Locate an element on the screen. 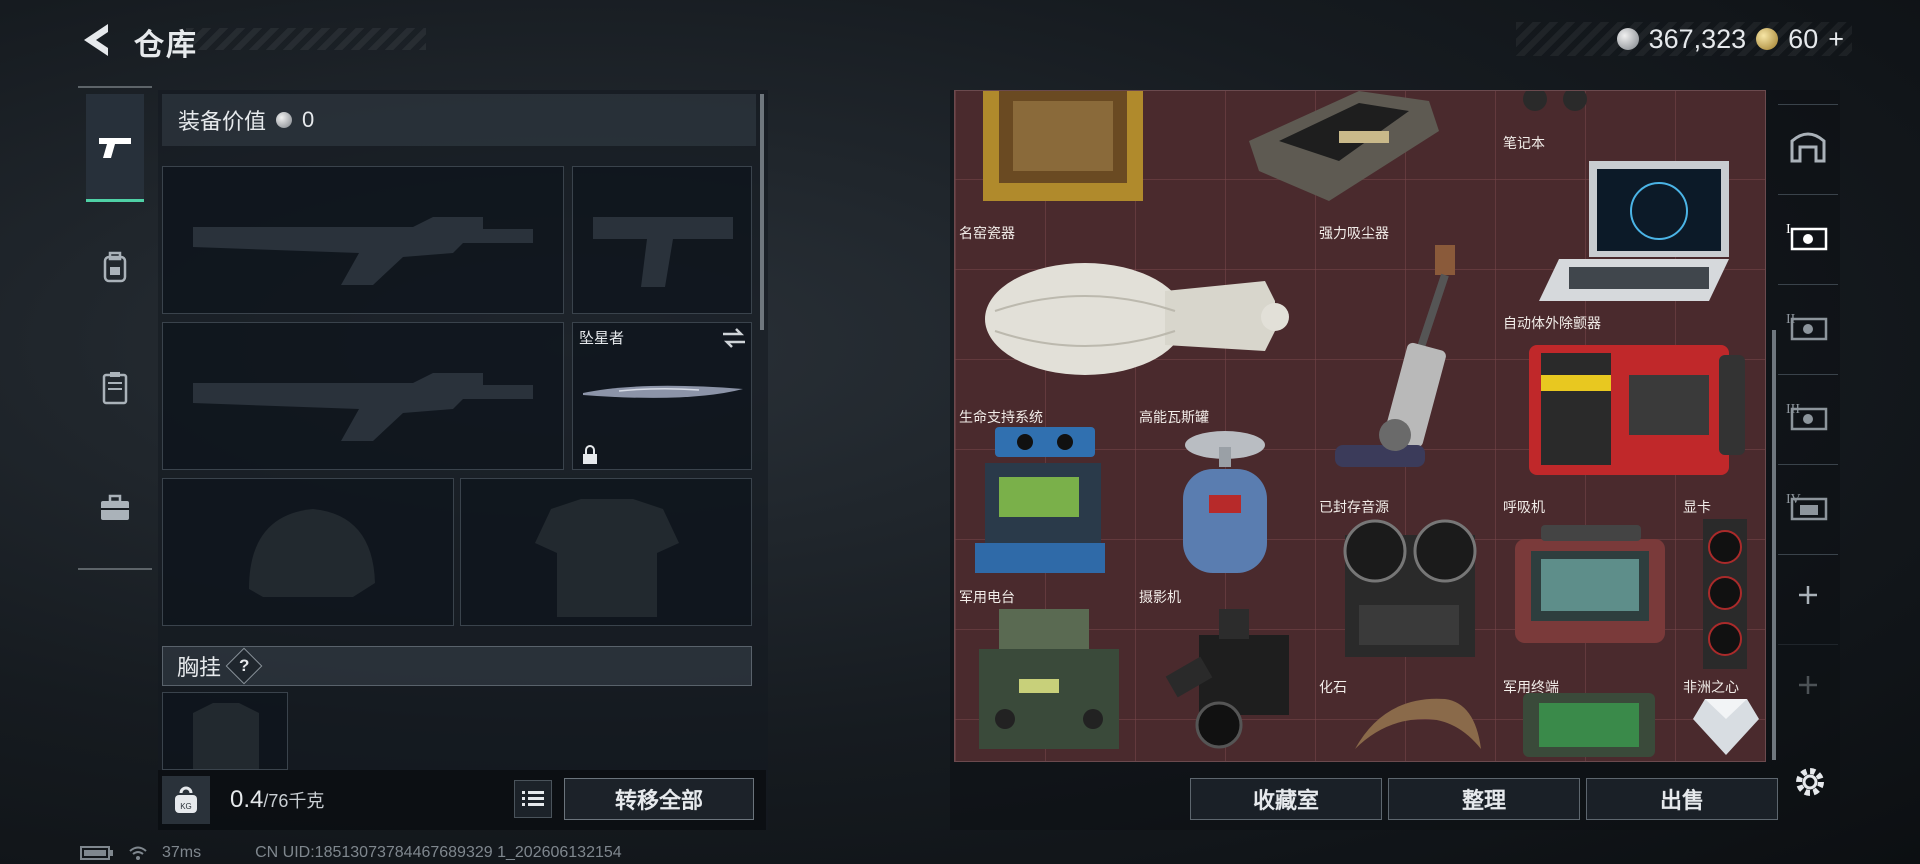 The width and height of the screenshot is (1920, 864). vase-item: 名窑瓷器 is located at coordinates (1135, 311).